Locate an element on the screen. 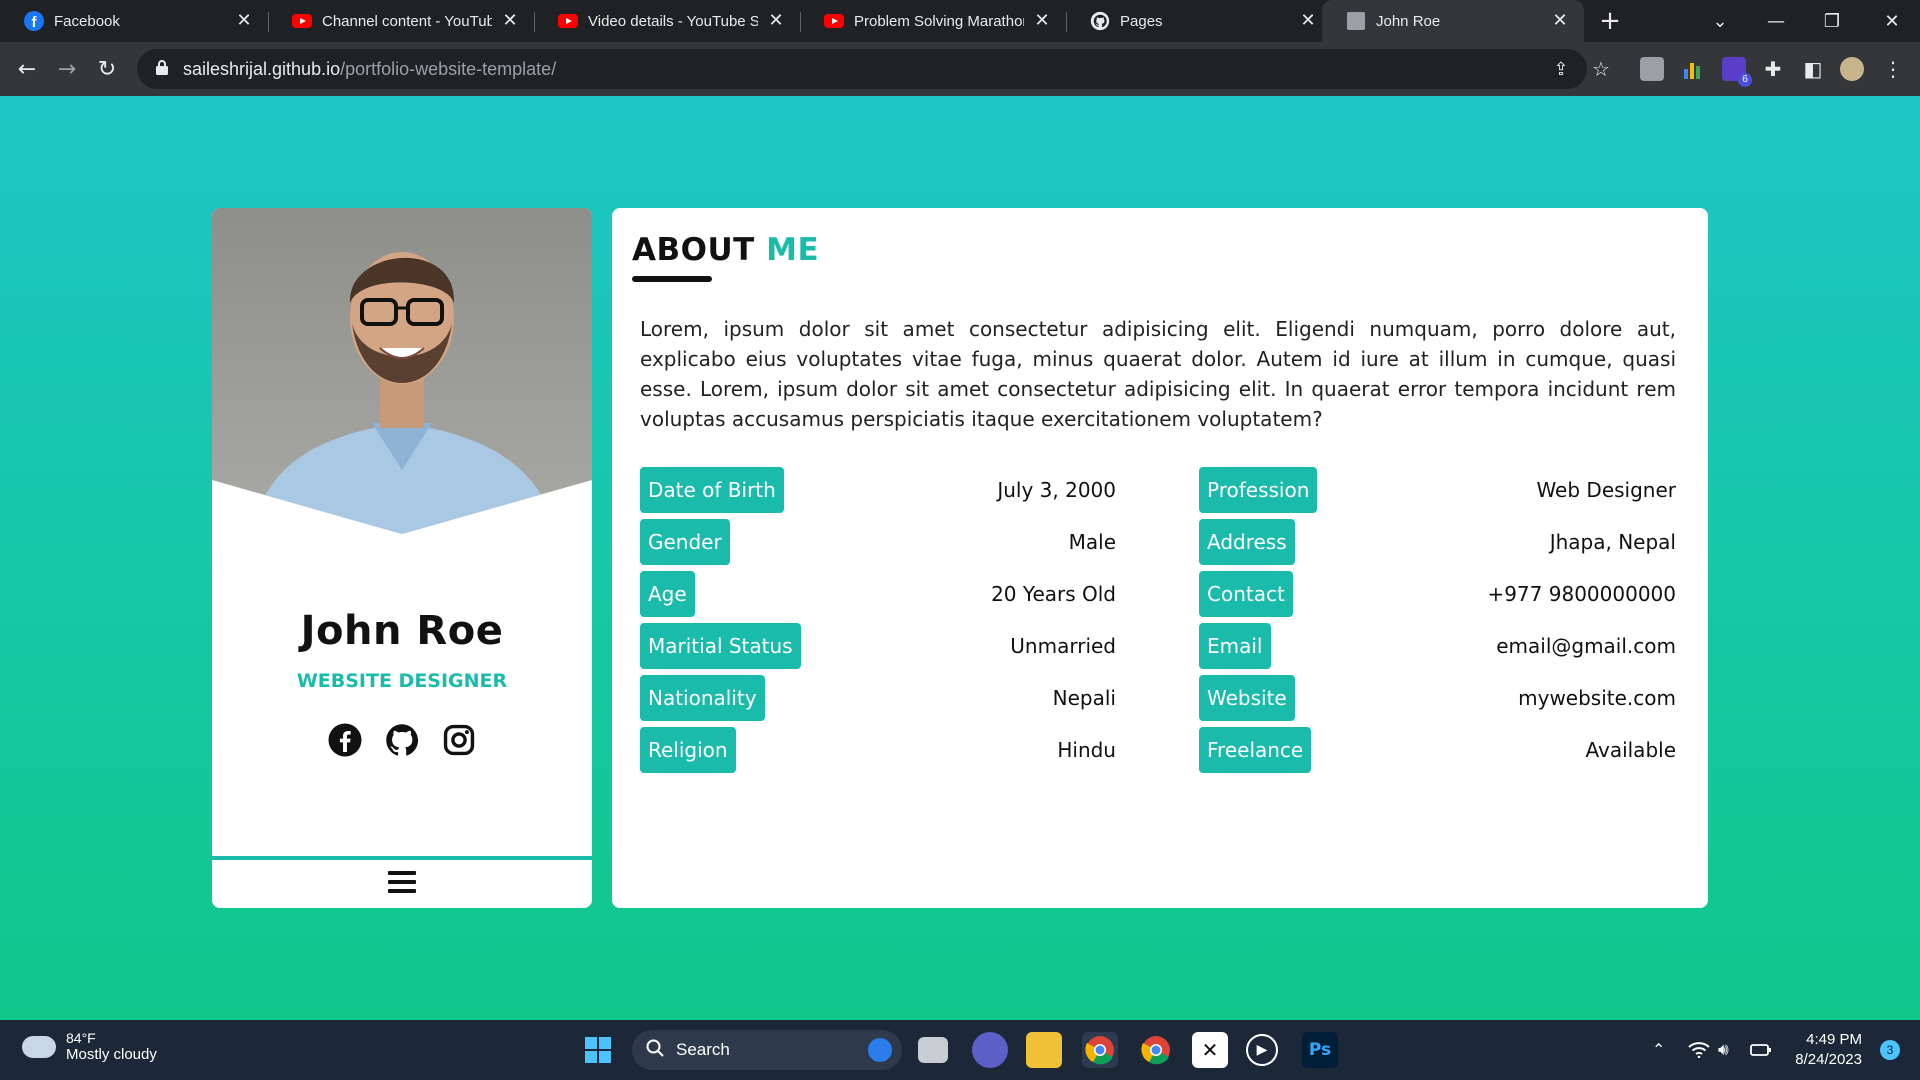 The image size is (1920, 1080). reload-button: ↻ is located at coordinates (107, 69).